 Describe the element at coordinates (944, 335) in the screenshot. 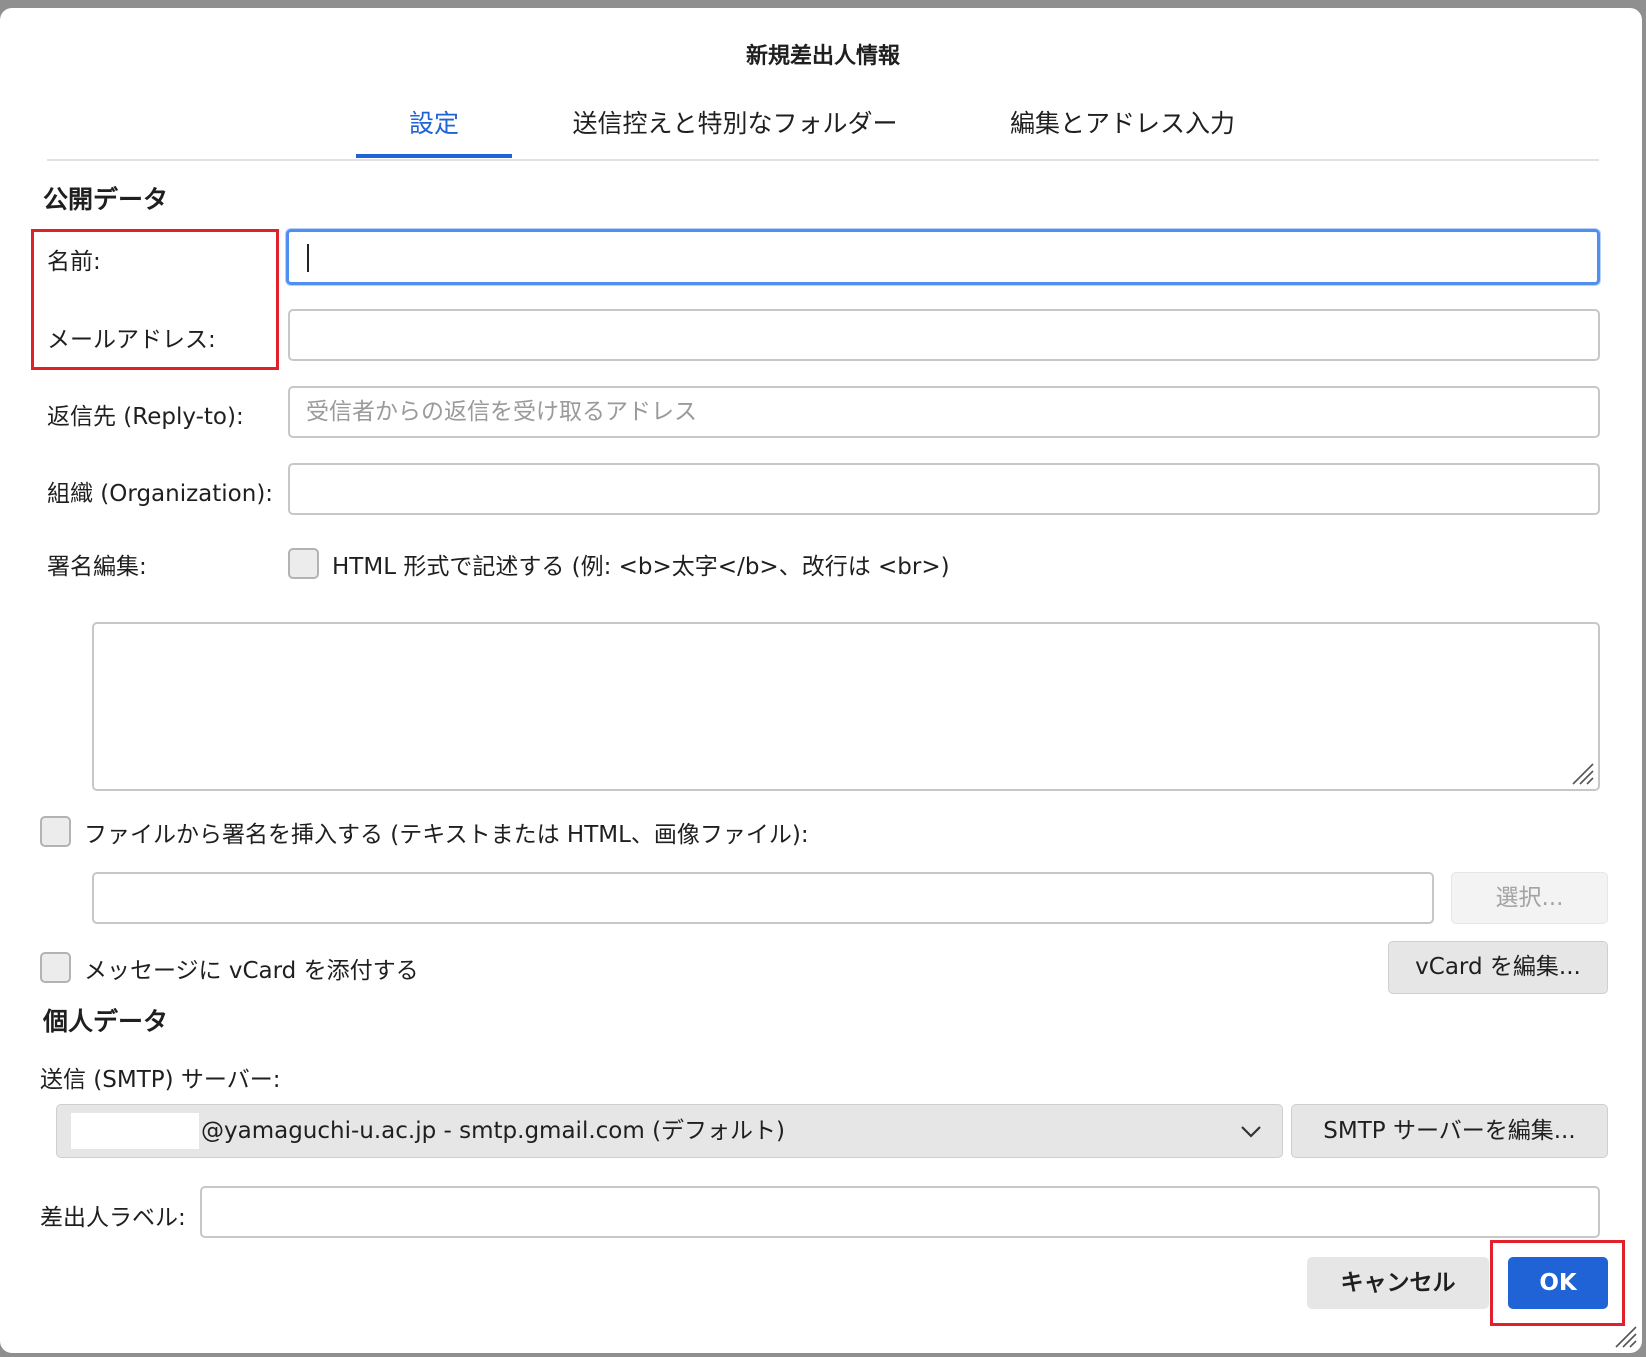

I see `email-input` at that location.